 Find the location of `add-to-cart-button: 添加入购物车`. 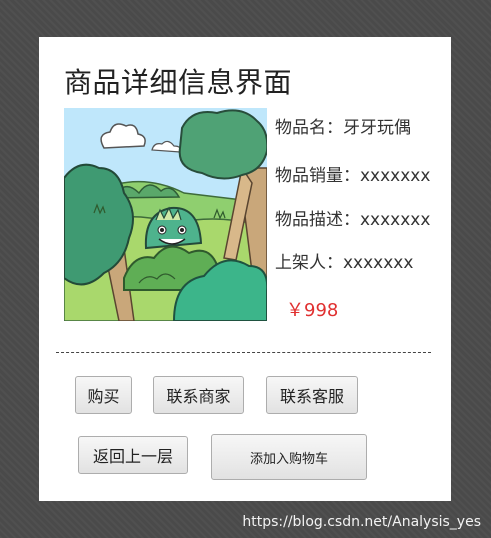

add-to-cart-button: 添加入购物车 is located at coordinates (289, 457).